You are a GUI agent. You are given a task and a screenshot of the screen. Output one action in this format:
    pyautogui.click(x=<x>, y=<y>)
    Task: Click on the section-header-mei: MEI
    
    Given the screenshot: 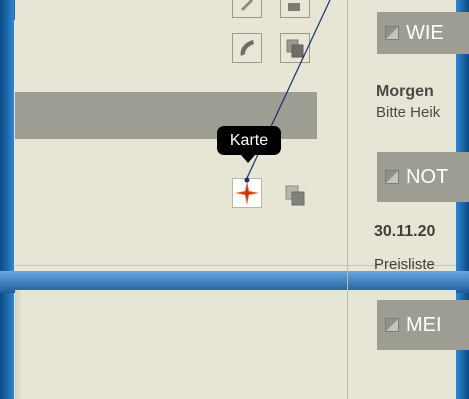 What is the action you would take?
    pyautogui.click(x=423, y=325)
    